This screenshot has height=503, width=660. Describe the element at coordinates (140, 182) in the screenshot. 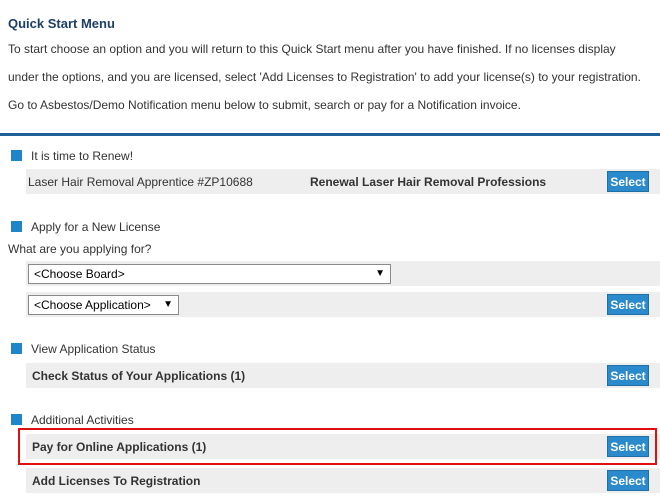

I see `renew-license: Laser Hair Removal Apprentice #ZP10688` at that location.